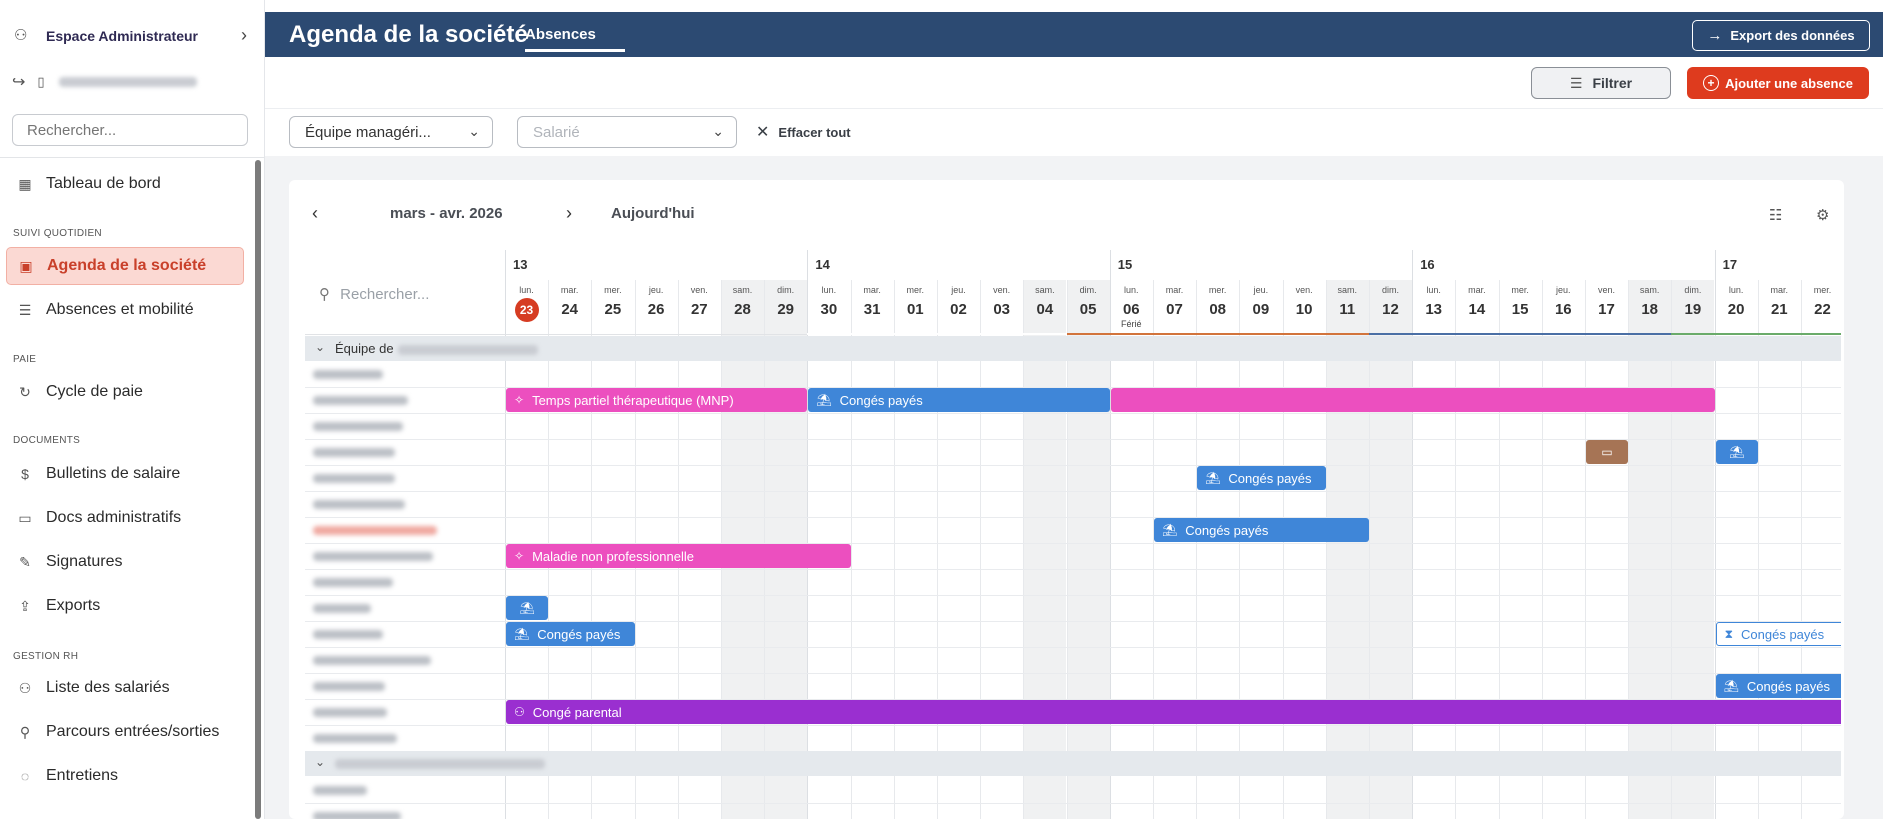  Describe the element at coordinates (132, 36) in the screenshot. I see `admin-space-switcher: ⚇ Espace Administrateur ›` at that location.